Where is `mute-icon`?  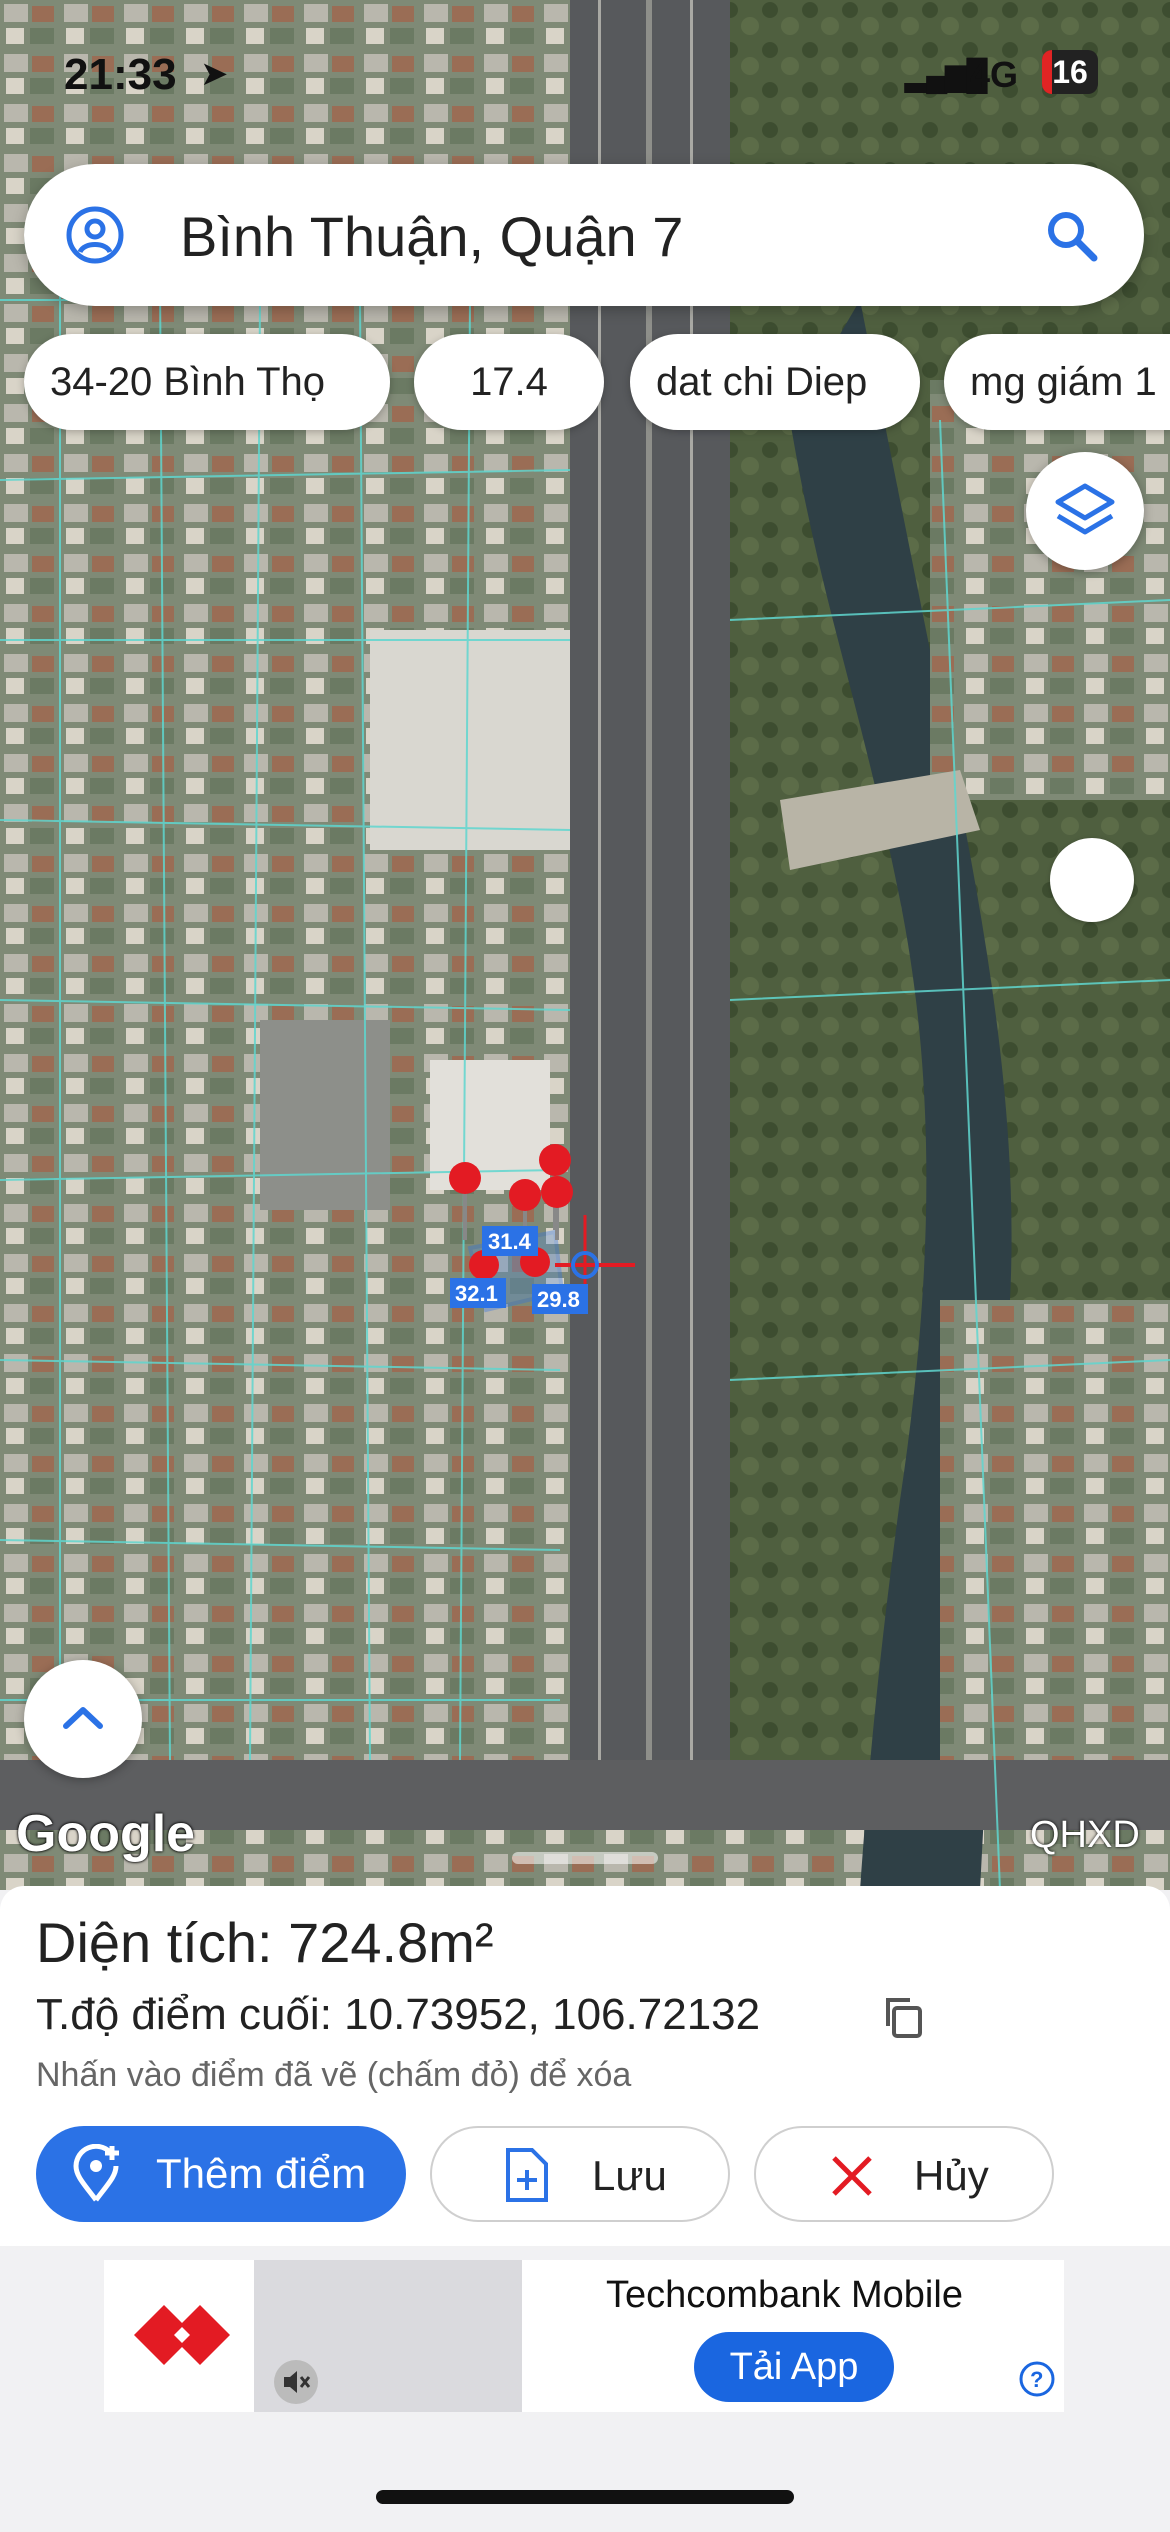 mute-icon is located at coordinates (296, 2382).